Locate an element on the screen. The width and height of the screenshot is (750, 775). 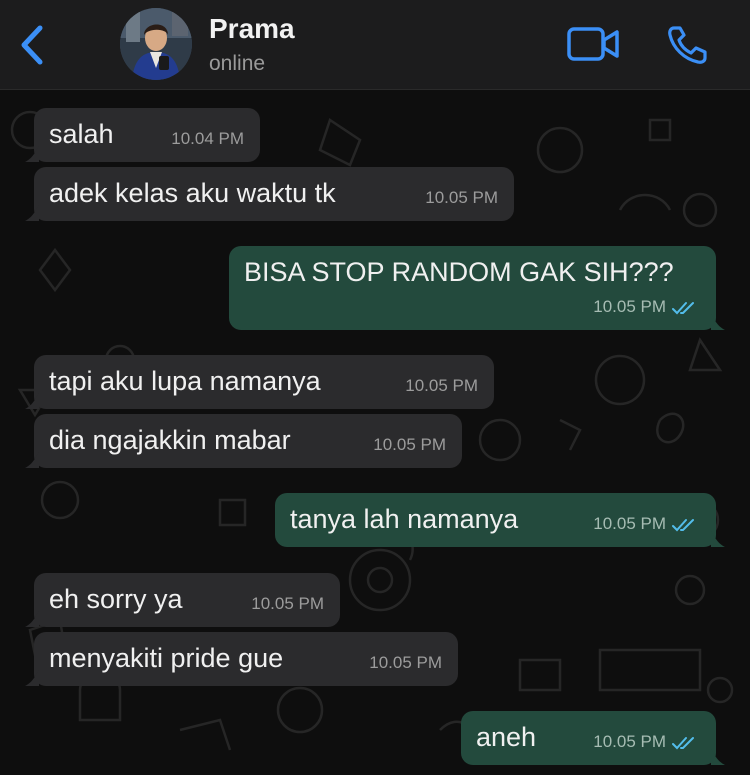
voice-call-button is located at coordinates (689, 45).